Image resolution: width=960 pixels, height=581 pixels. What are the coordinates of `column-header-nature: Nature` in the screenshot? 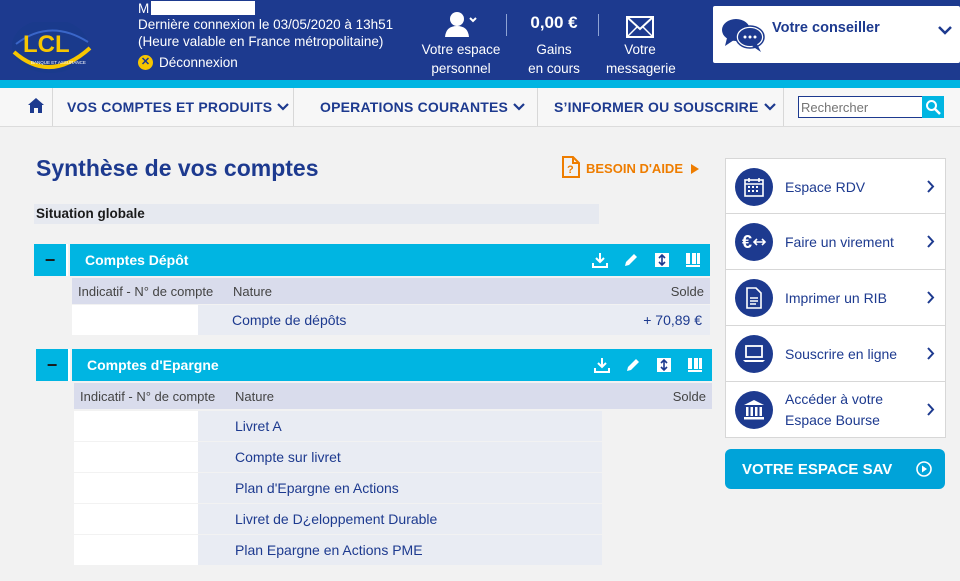 It's located at (255, 396).